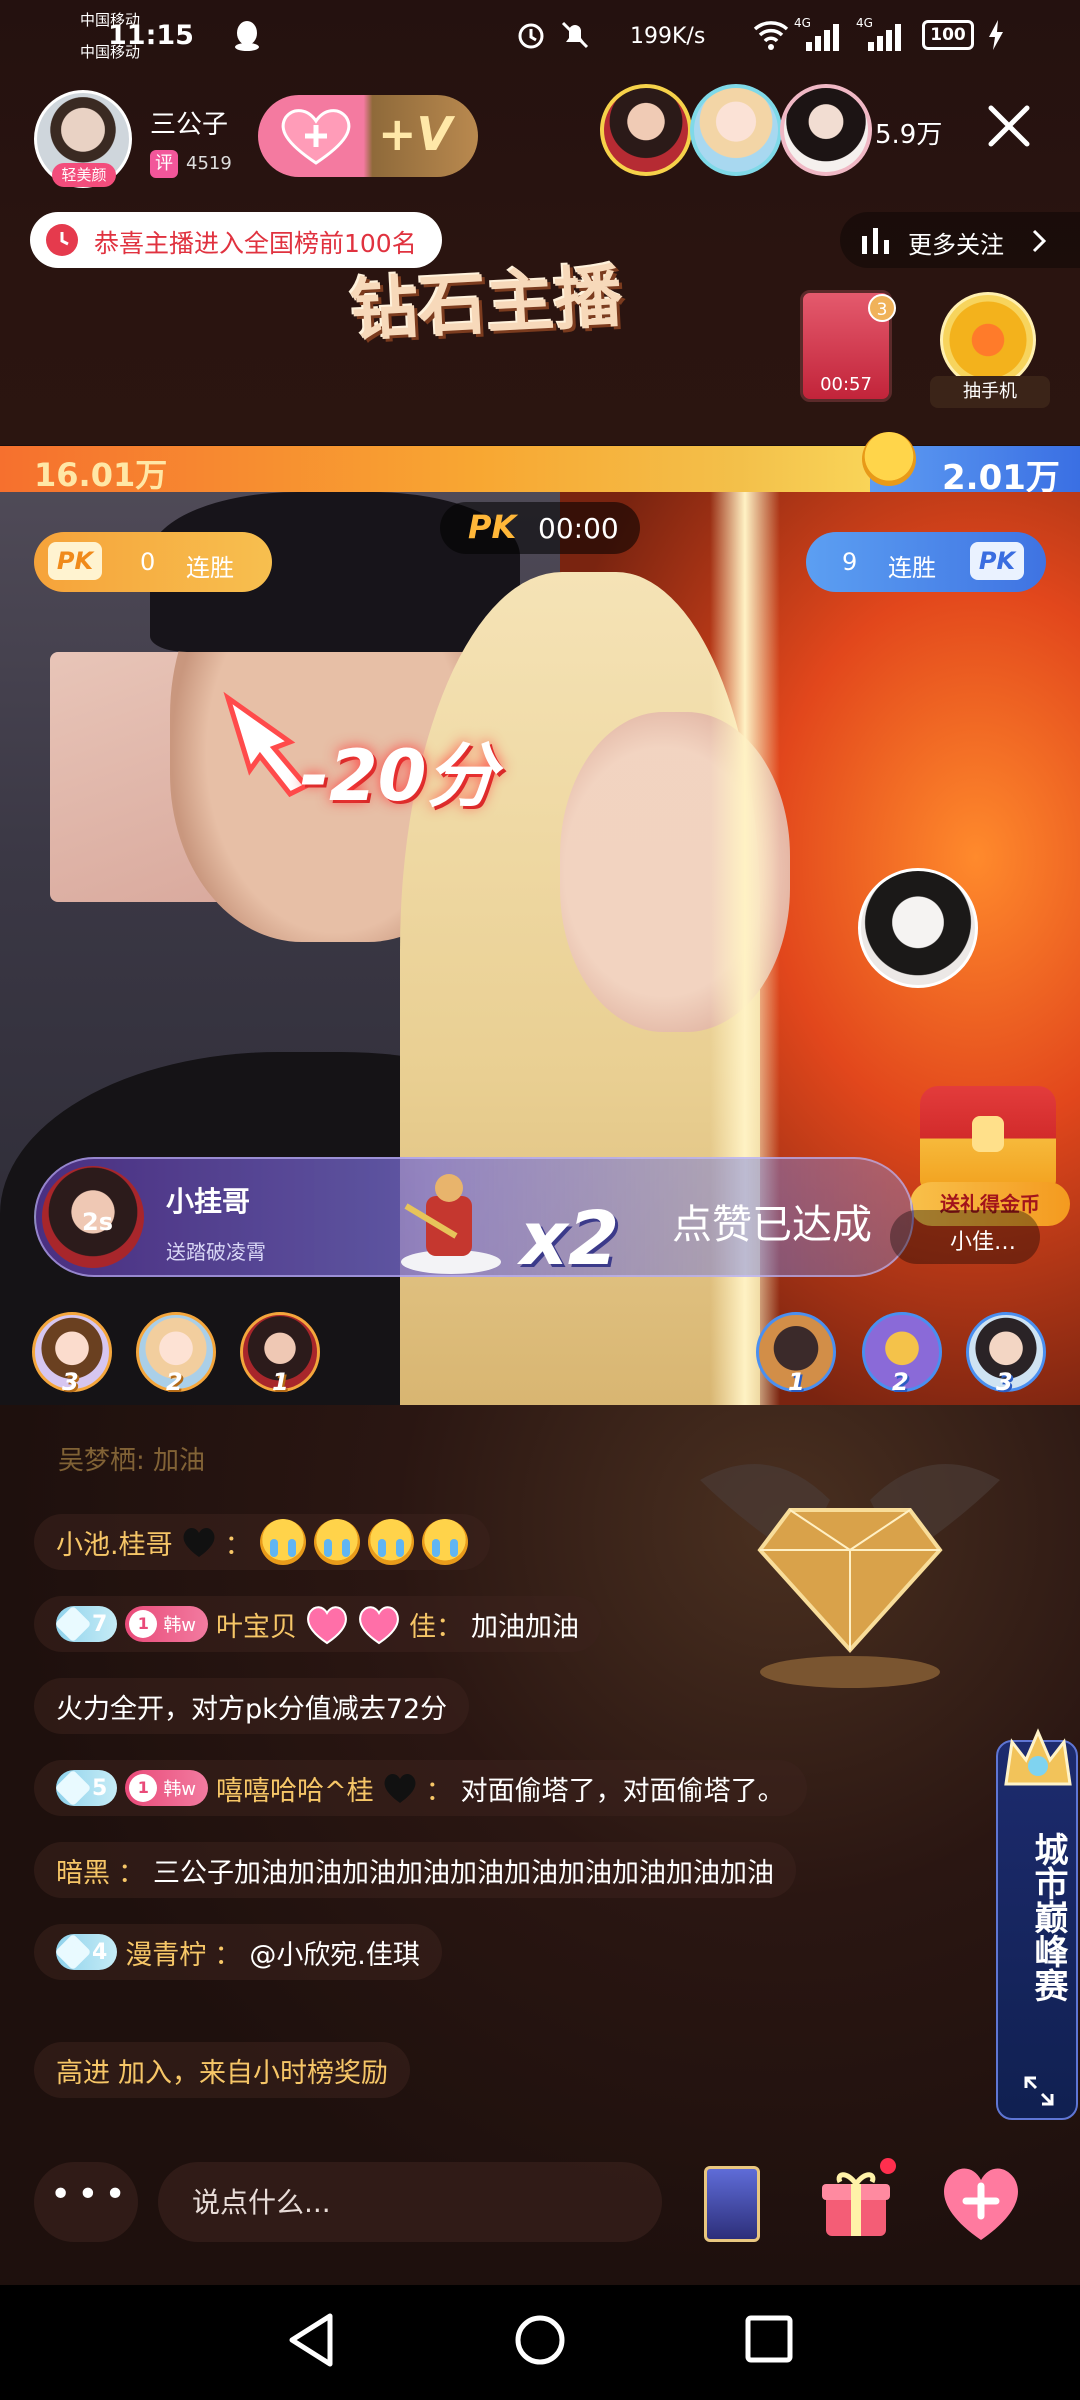 This screenshot has height=2400, width=1080. Describe the element at coordinates (997, 561) in the screenshot. I see `pk-badge-right: PK` at that location.